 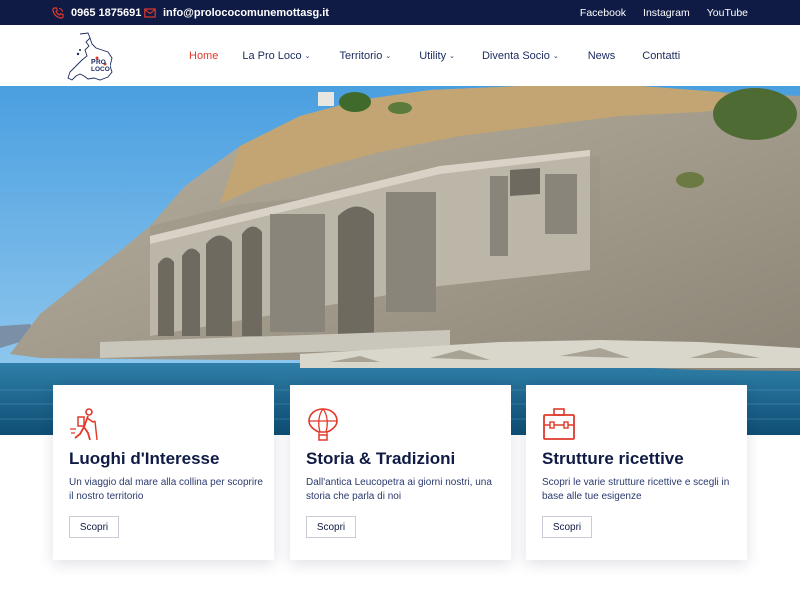 I want to click on mail-icon, so click(x=150, y=13).